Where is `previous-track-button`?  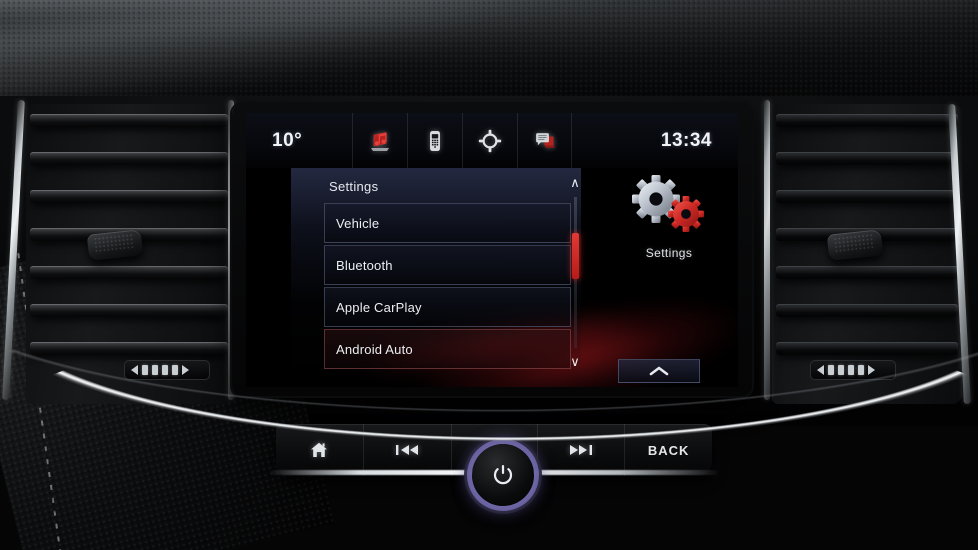
previous-track-button is located at coordinates (408, 450).